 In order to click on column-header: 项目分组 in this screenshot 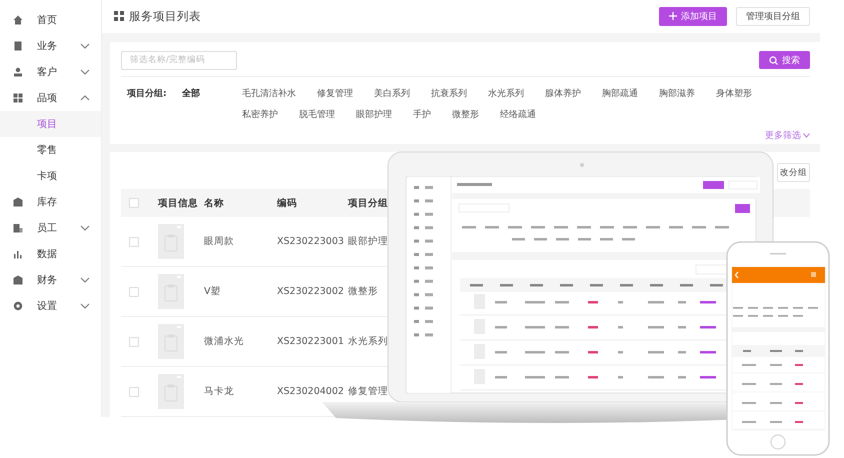, I will do `click(368, 203)`.